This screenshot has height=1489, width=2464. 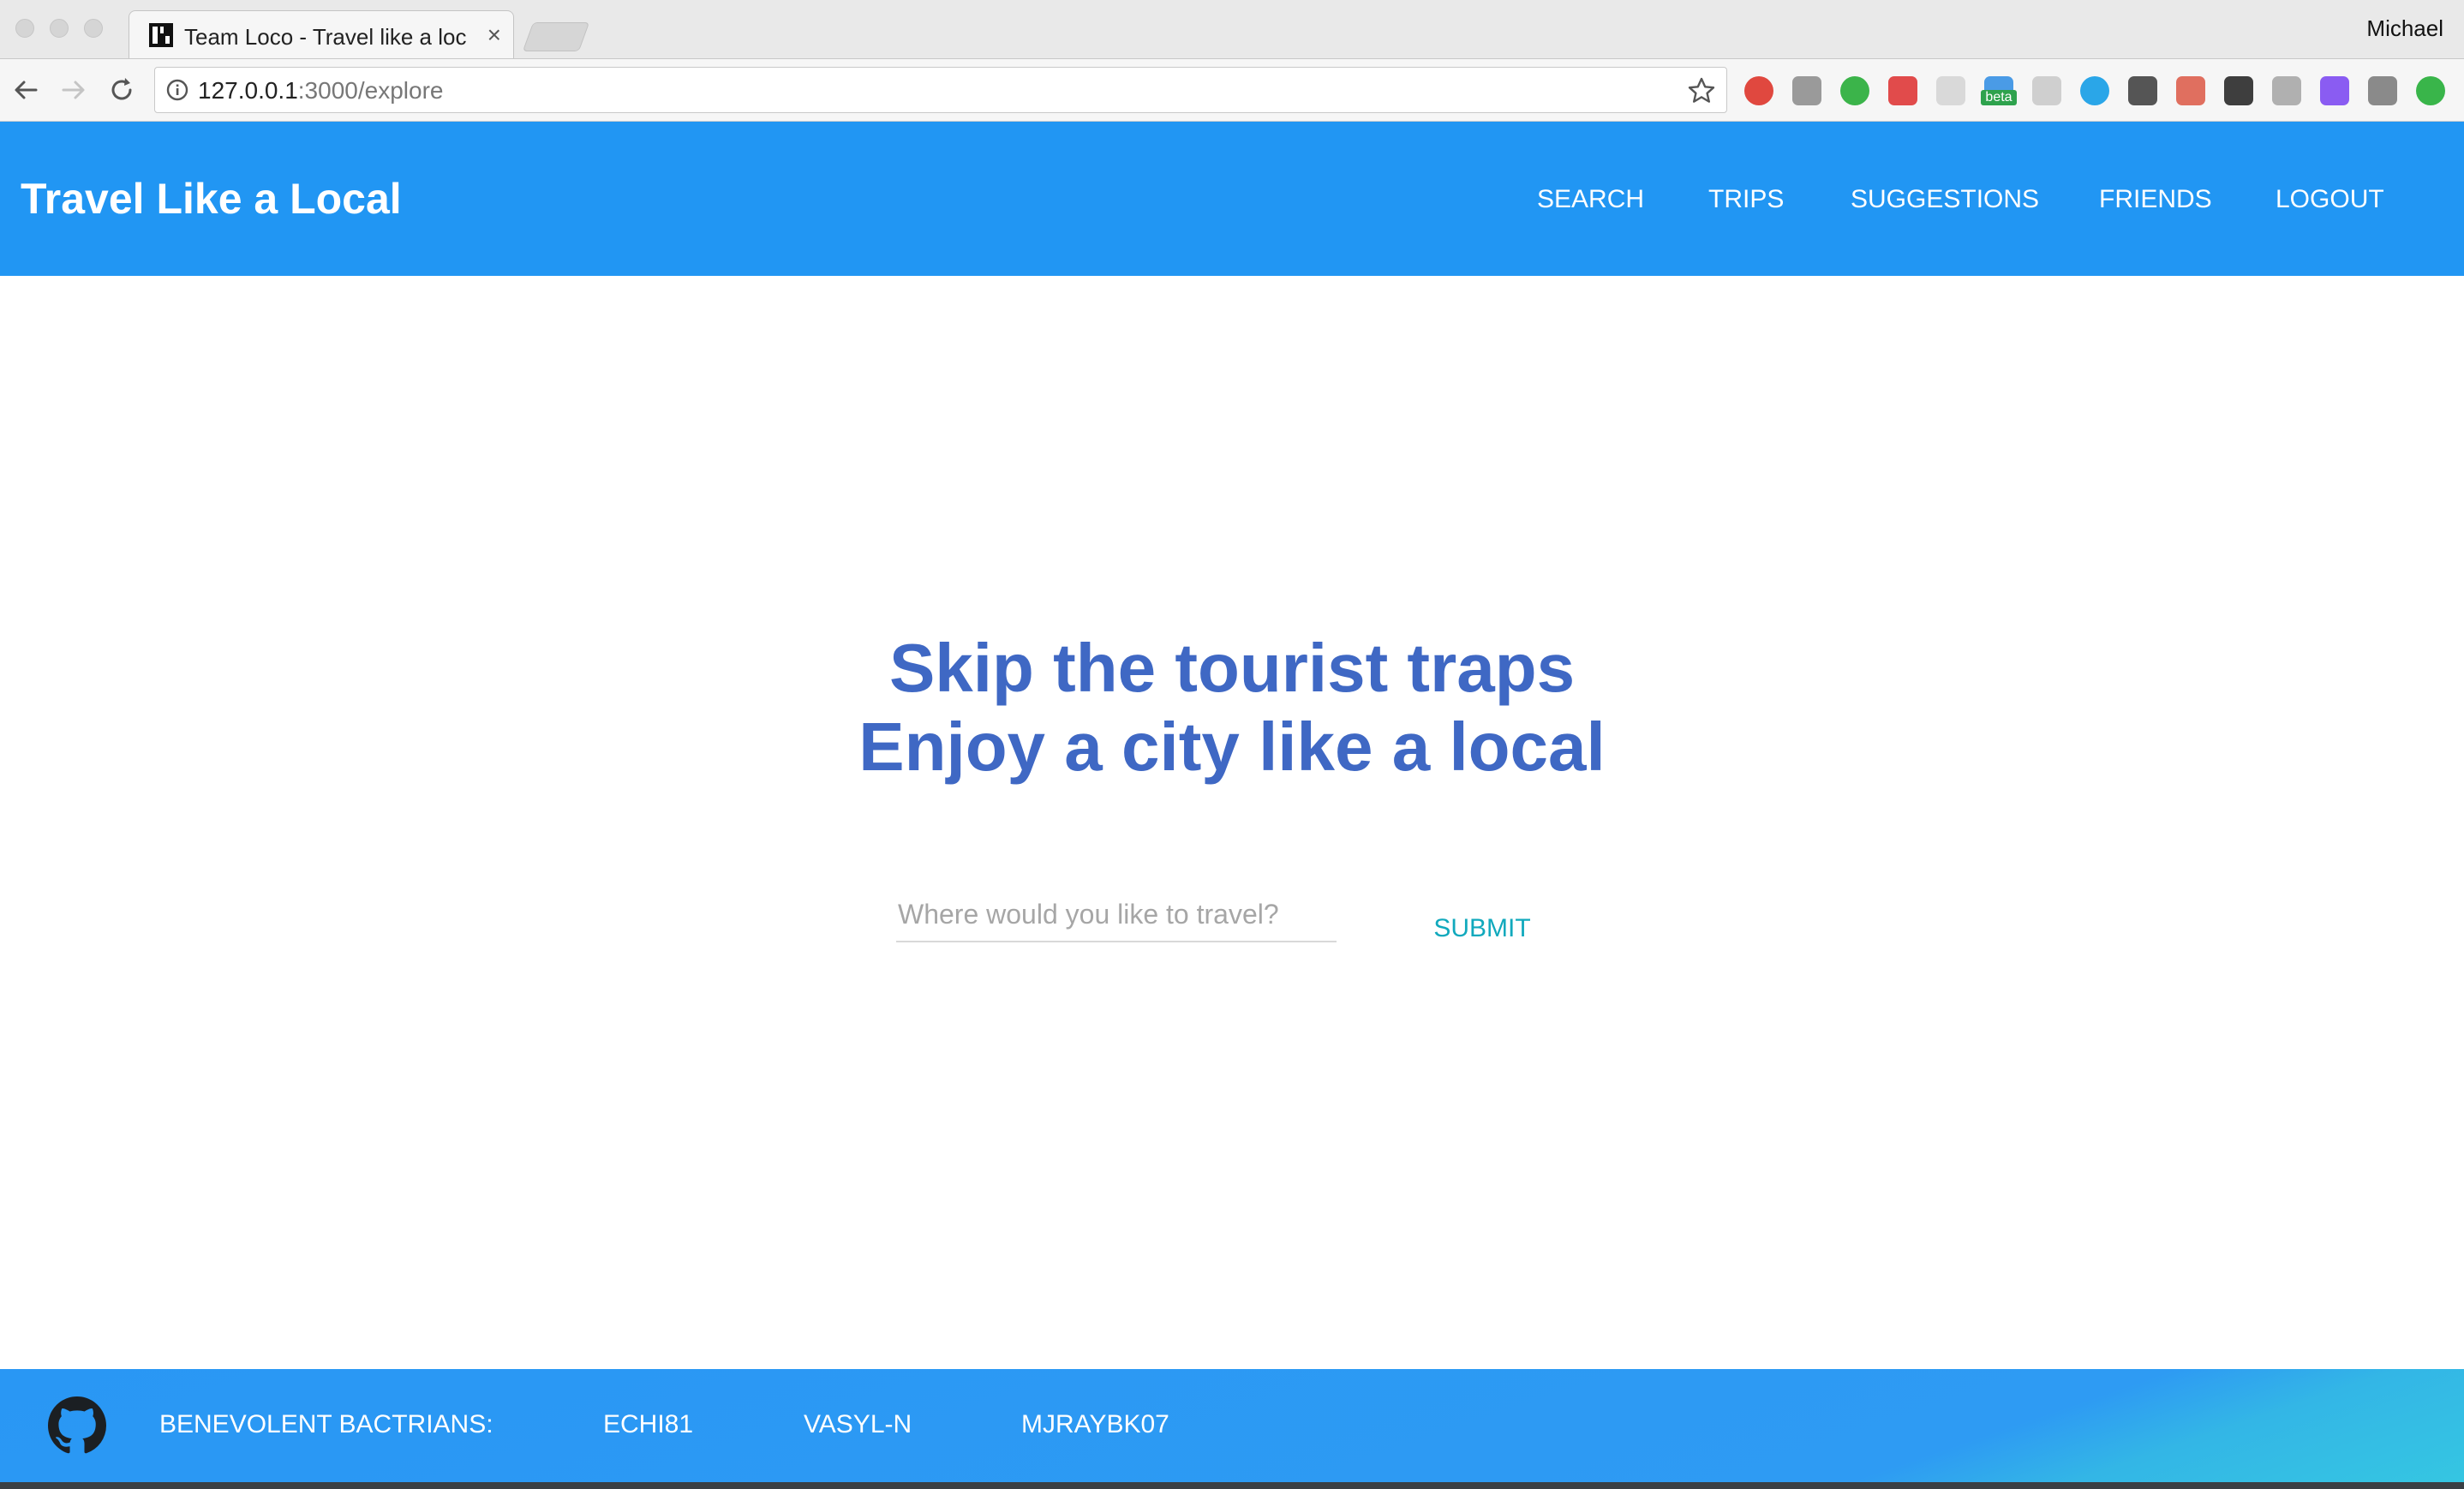 I want to click on reload-icon, so click(x=122, y=90).